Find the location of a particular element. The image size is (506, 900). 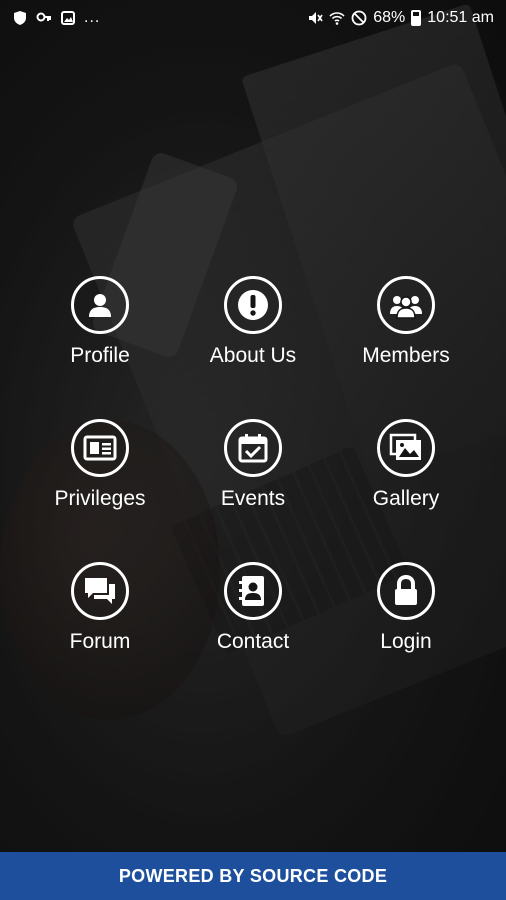

contact-book-icon is located at coordinates (253, 591).